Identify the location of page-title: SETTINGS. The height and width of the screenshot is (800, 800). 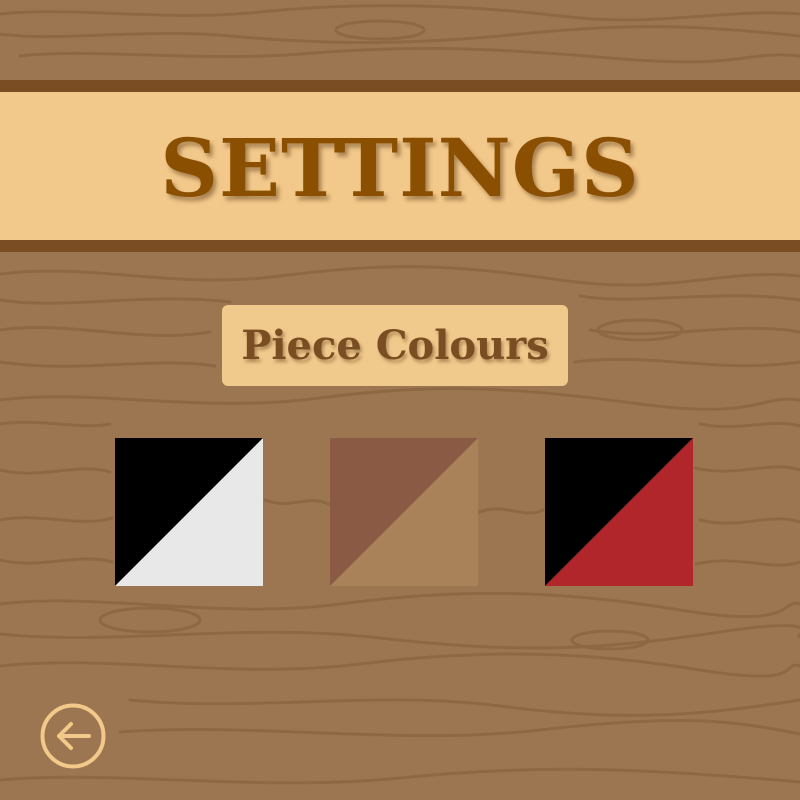
(400, 168).